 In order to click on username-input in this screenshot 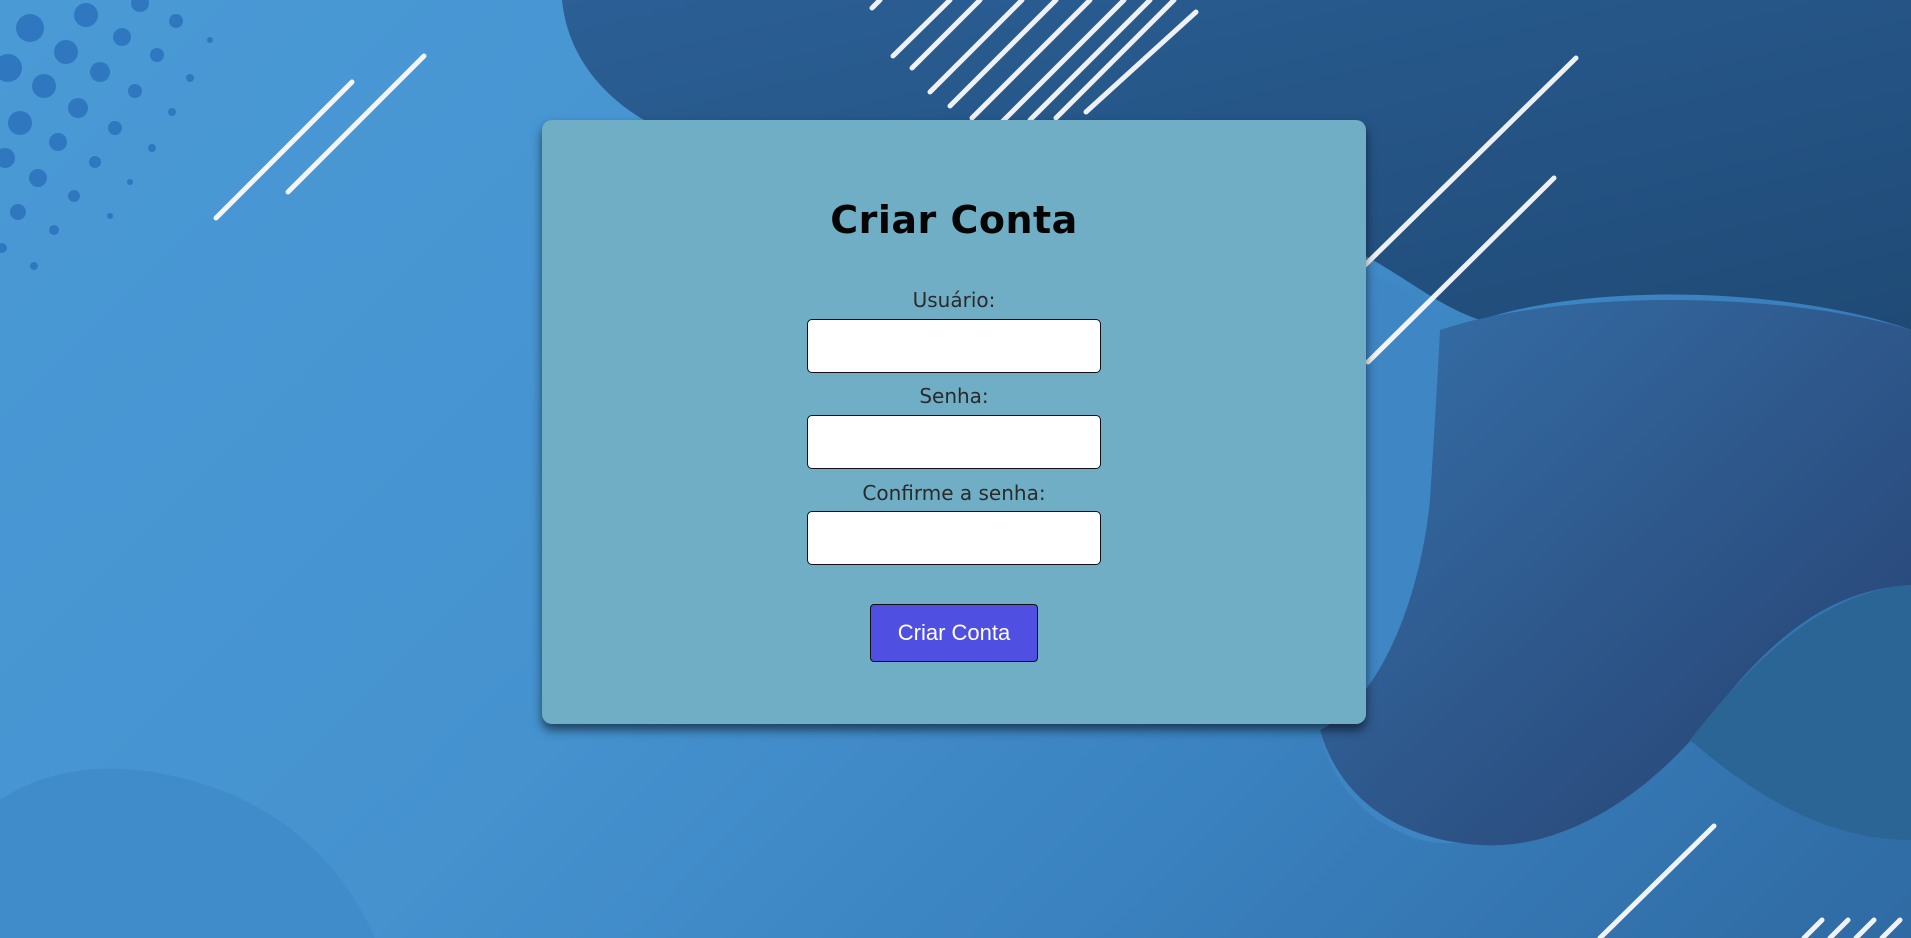, I will do `click(954, 346)`.